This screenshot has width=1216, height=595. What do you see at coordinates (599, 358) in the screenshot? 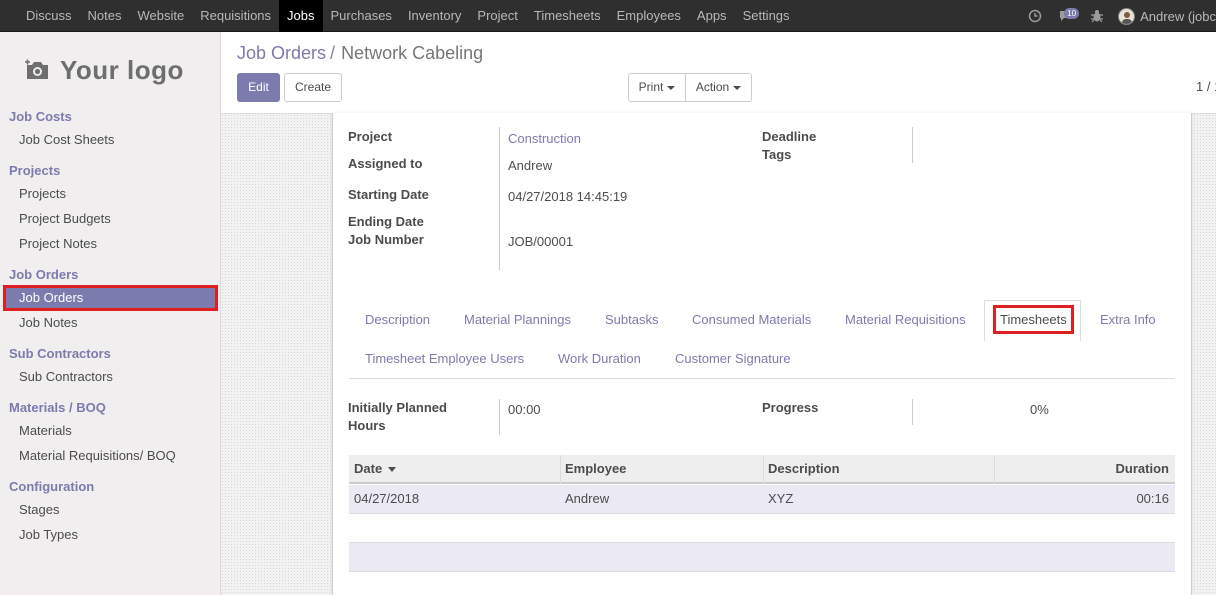
I see `tab-work-duration: Work Duration` at bounding box center [599, 358].